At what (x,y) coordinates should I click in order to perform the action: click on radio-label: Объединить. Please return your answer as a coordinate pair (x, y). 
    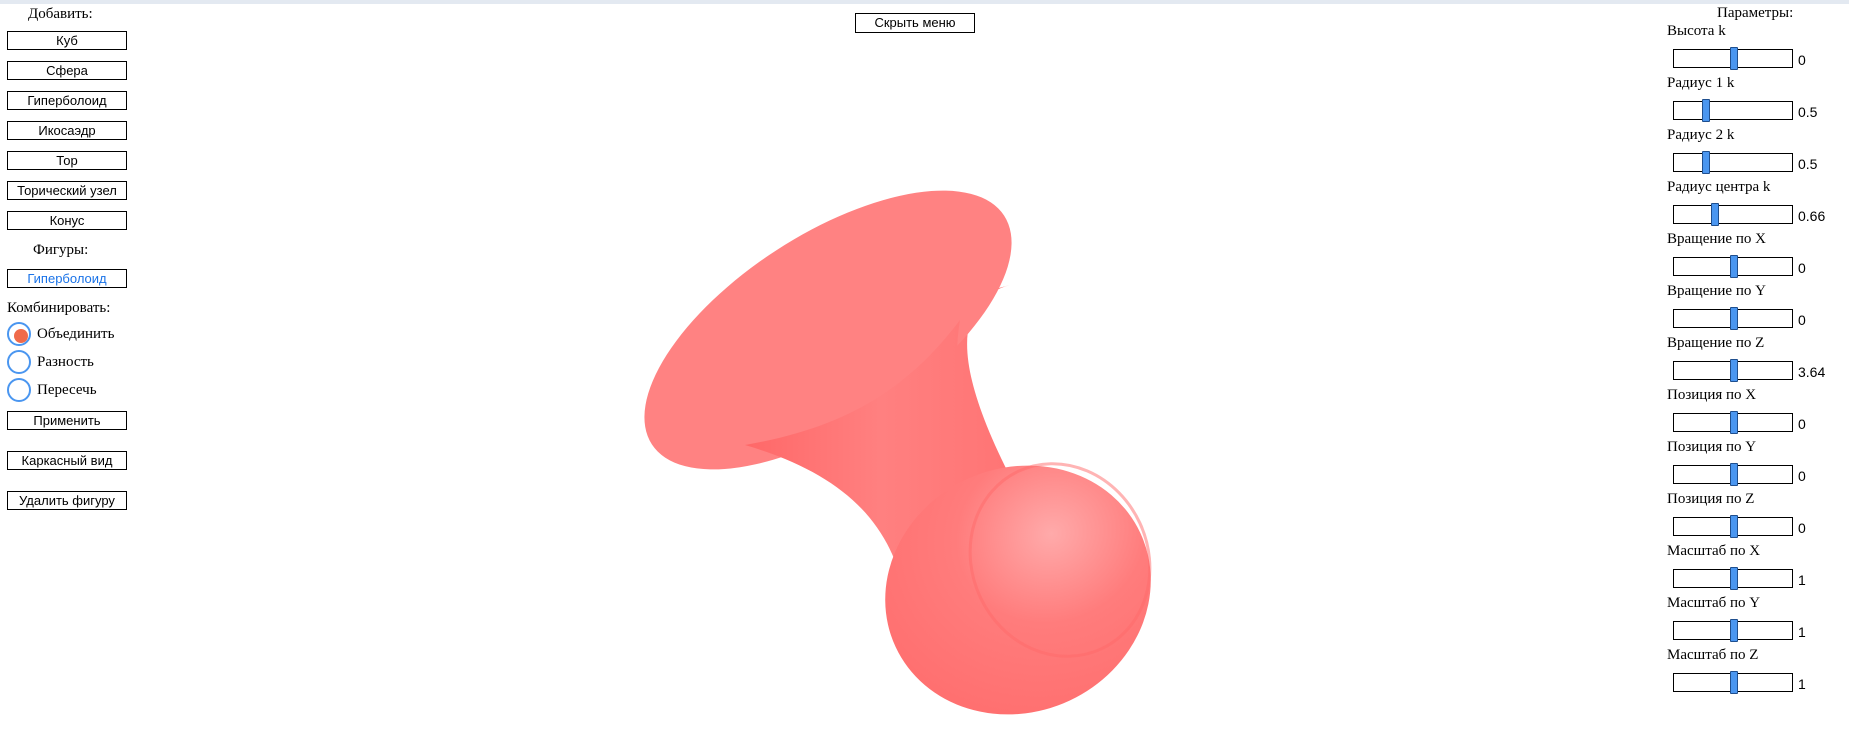
    Looking at the image, I should click on (76, 334).